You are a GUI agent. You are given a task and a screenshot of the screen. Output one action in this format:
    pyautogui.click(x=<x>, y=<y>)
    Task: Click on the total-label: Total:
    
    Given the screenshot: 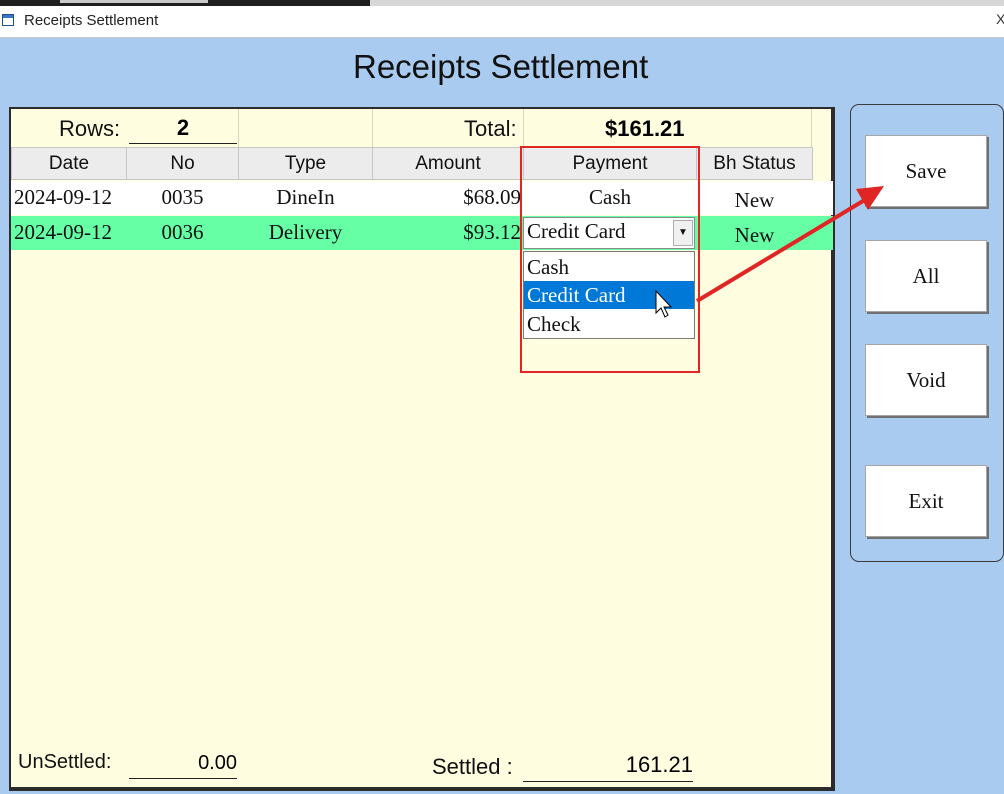 What is the action you would take?
    pyautogui.click(x=490, y=128)
    